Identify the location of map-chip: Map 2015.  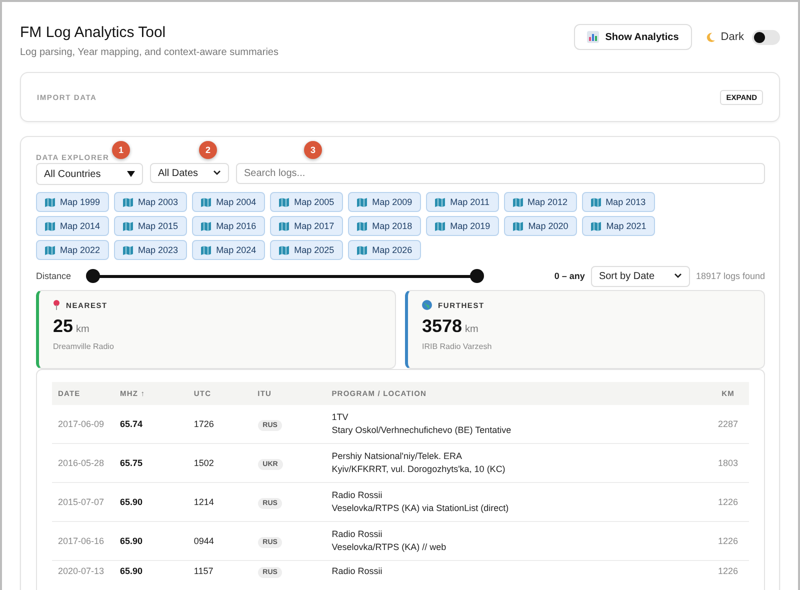
(151, 226).